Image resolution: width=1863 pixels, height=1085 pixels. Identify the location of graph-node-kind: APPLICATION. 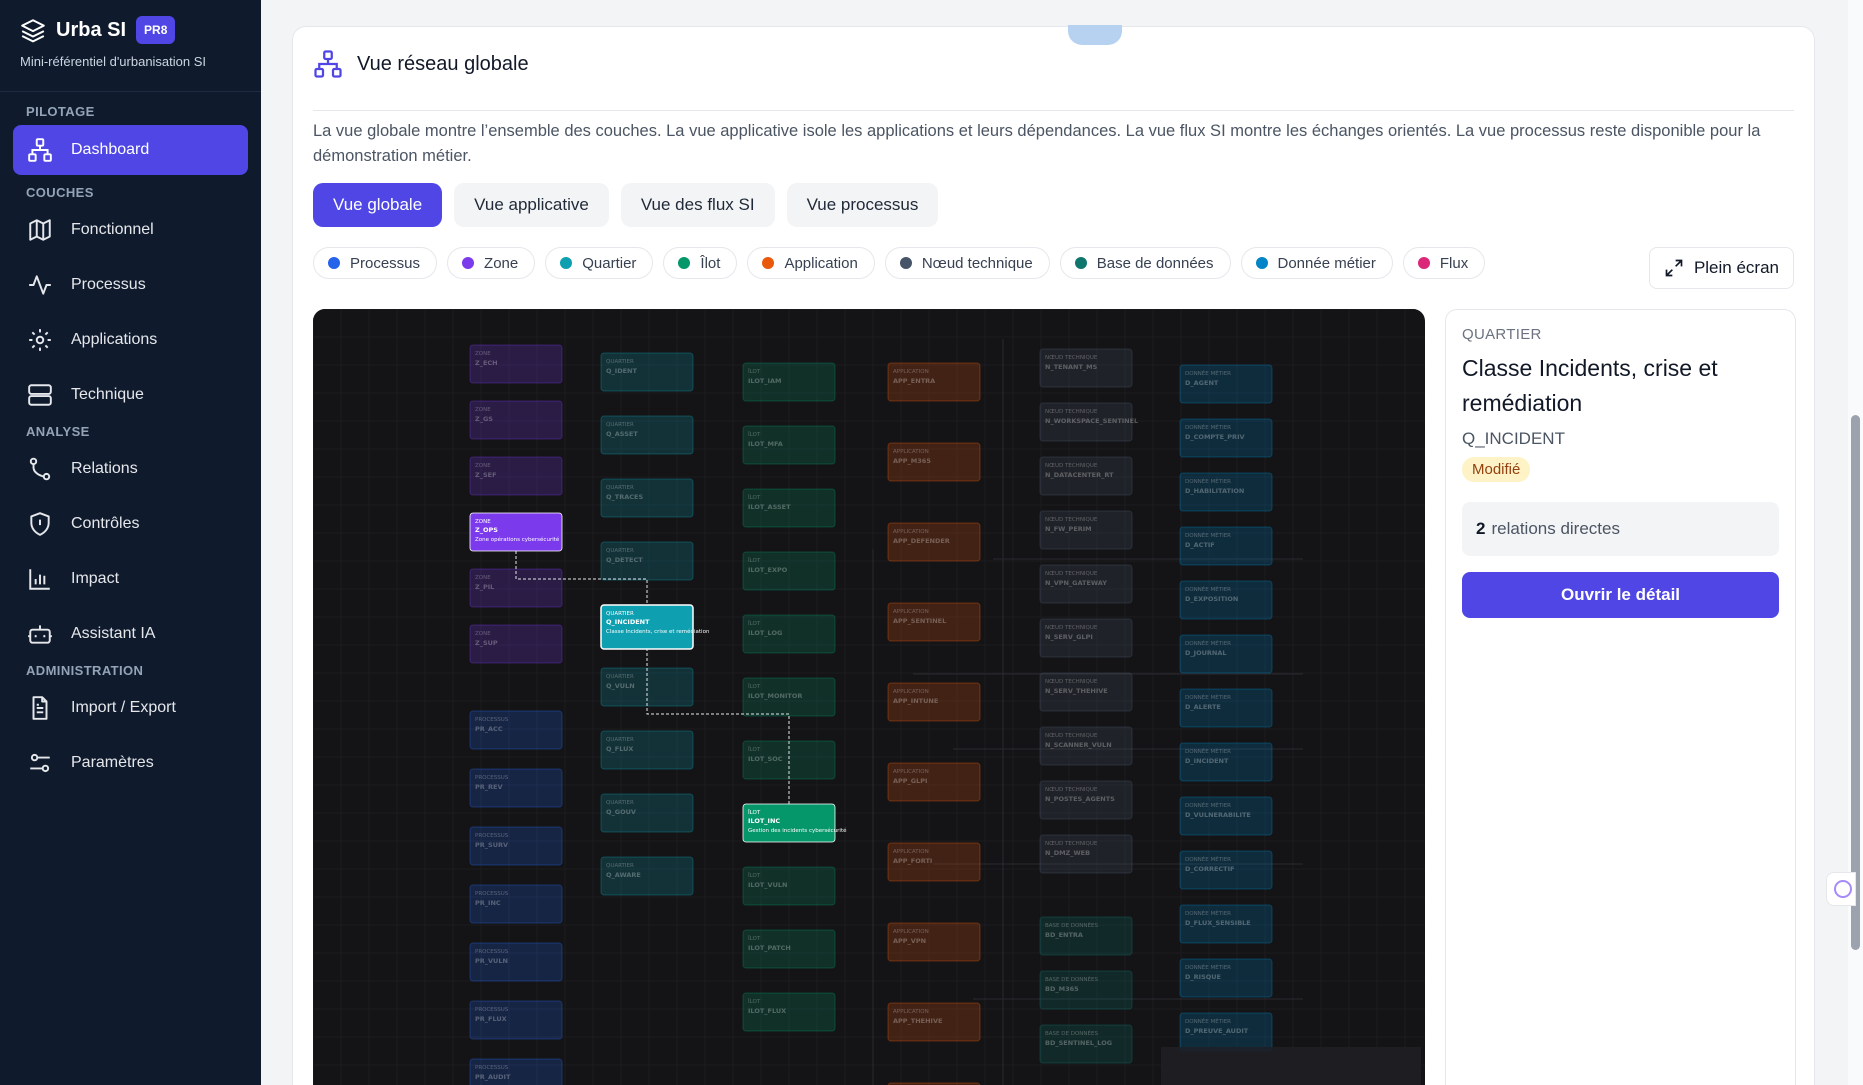
(911, 452).